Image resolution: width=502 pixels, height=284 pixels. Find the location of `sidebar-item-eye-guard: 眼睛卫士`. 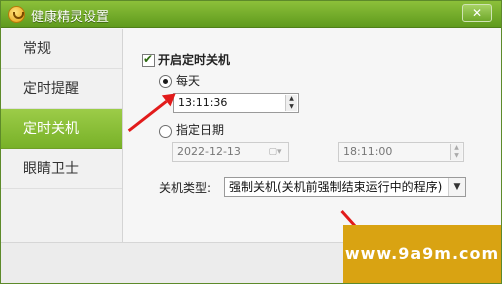

sidebar-item-eye-guard: 眼睛卫士 is located at coordinates (61, 169).